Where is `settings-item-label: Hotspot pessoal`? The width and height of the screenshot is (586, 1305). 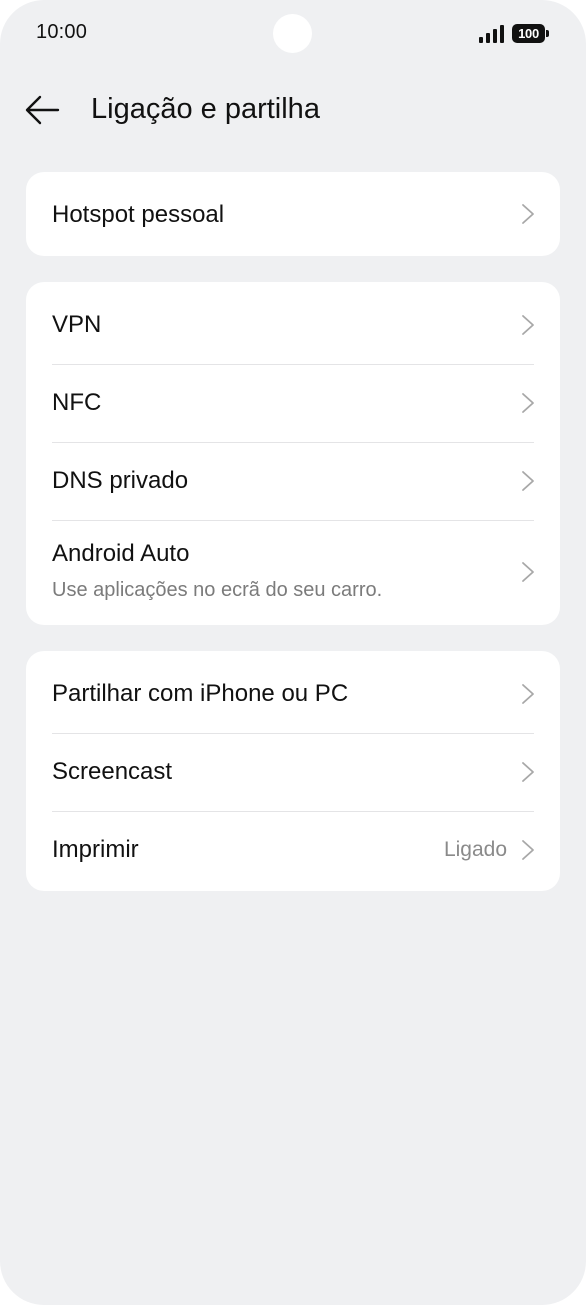 settings-item-label: Hotspot pessoal is located at coordinates (138, 214).